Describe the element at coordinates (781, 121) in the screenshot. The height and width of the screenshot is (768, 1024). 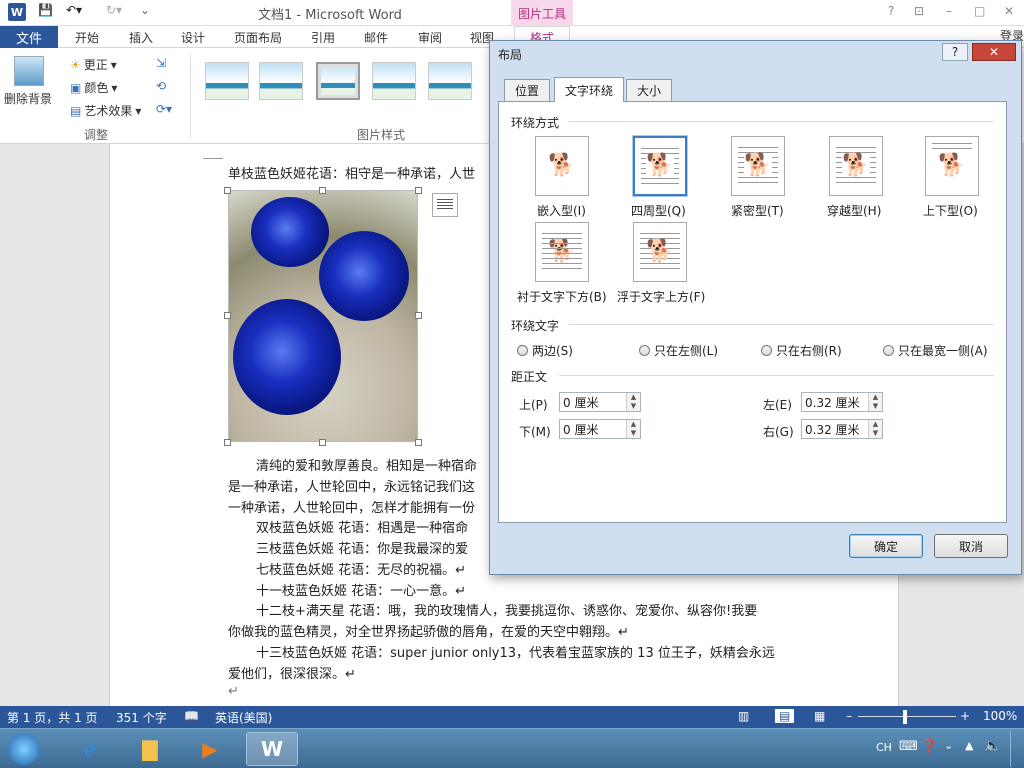
I see `section-divider` at that location.